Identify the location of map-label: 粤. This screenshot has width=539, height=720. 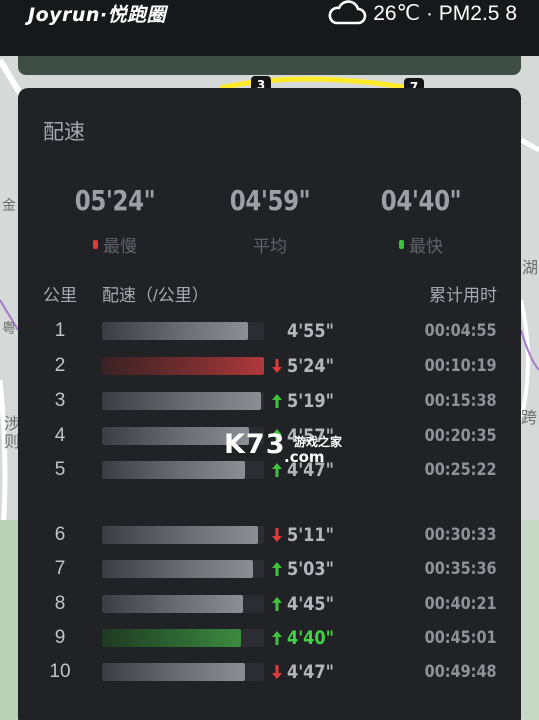
(9, 328).